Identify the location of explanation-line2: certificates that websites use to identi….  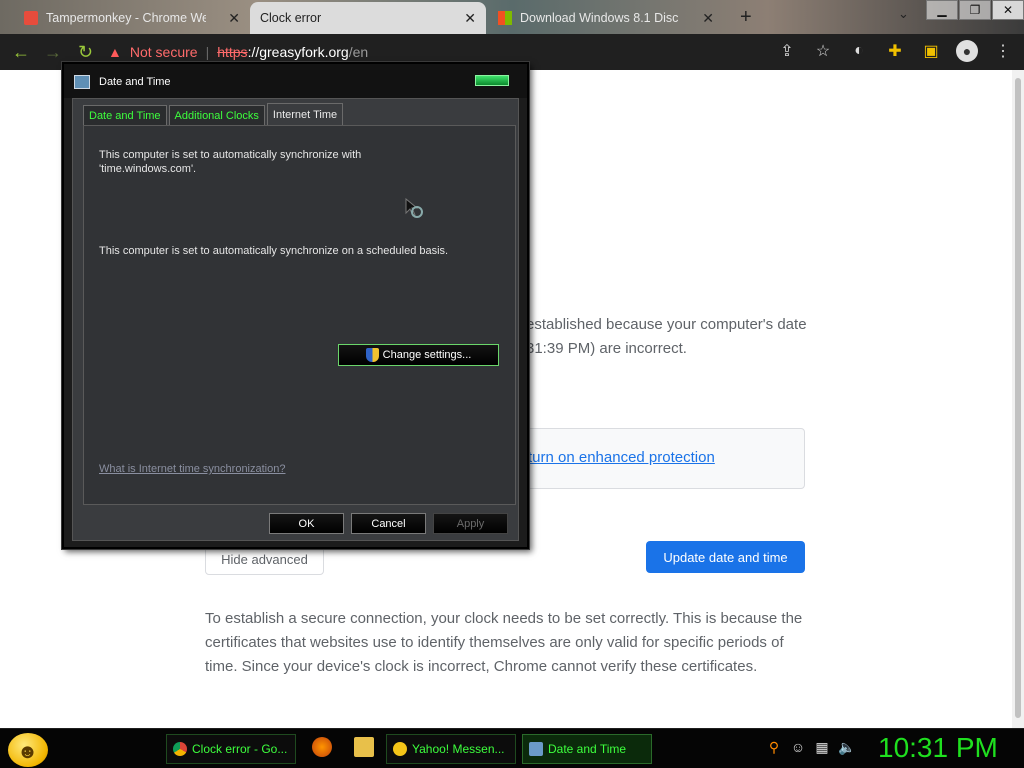
(494, 642).